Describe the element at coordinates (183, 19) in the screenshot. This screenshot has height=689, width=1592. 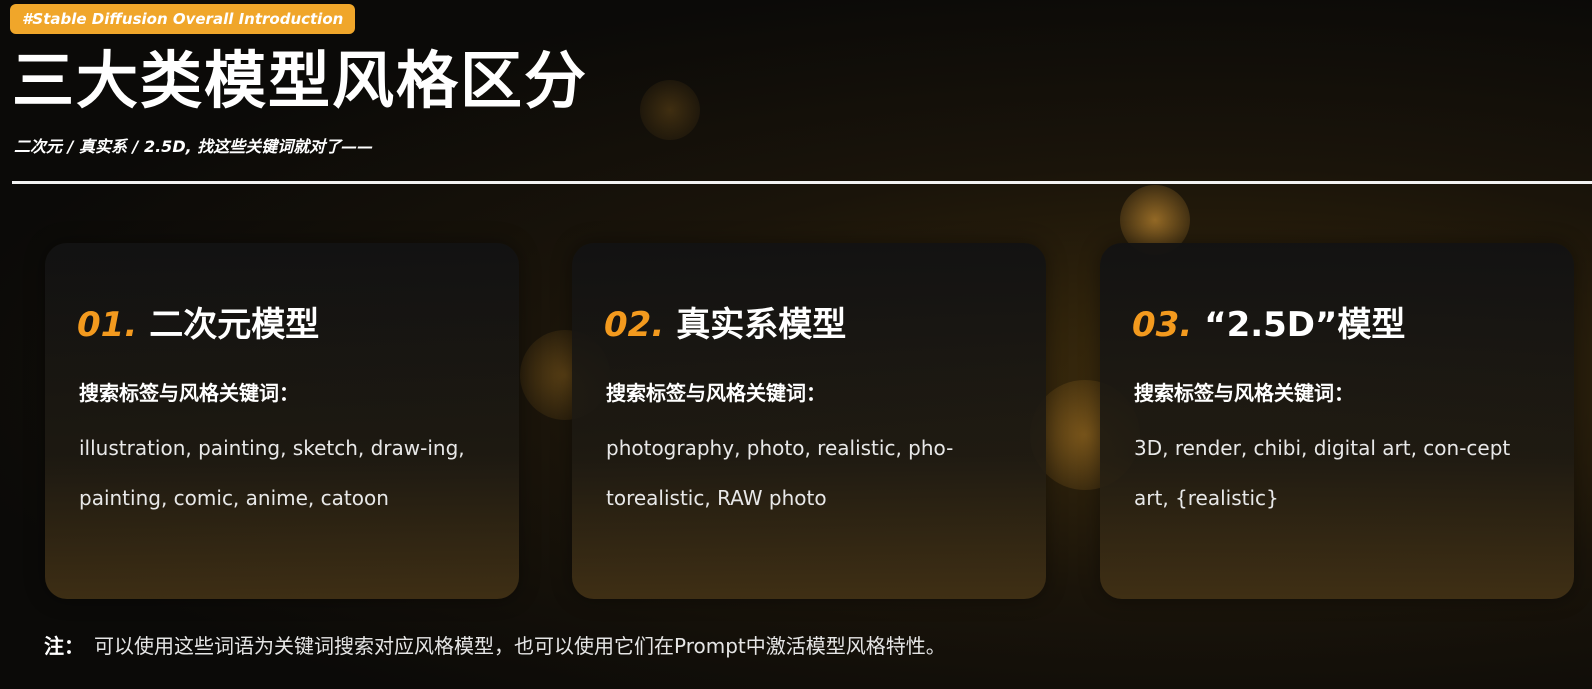
I see `section-tag: #Stable Diffusion Overall Introduction` at that location.